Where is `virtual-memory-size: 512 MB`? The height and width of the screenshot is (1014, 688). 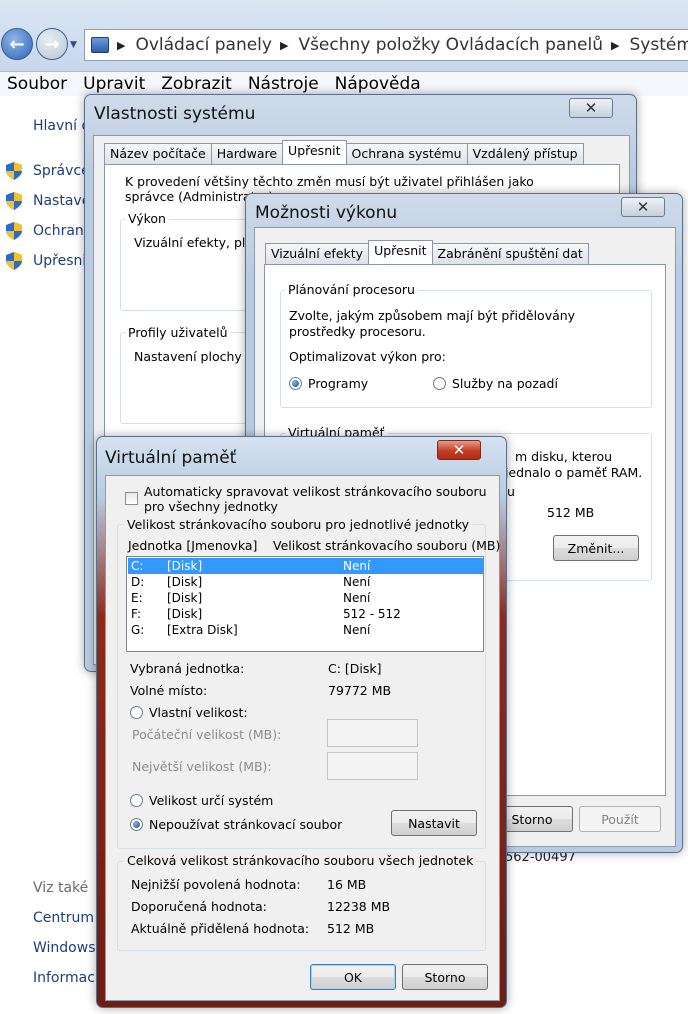 virtual-memory-size: 512 MB is located at coordinates (571, 512).